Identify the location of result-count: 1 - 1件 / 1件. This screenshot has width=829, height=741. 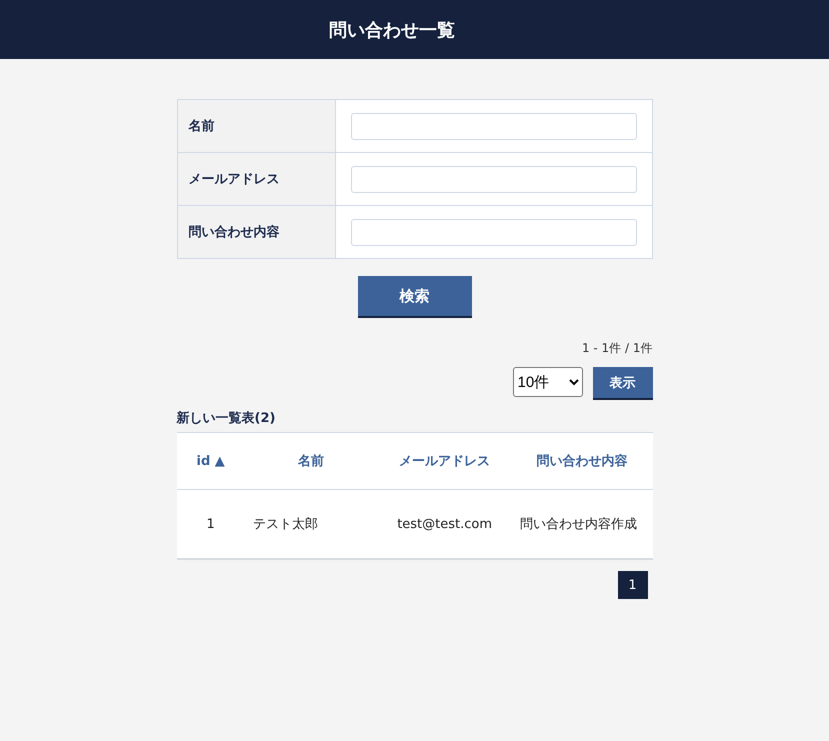
(617, 348).